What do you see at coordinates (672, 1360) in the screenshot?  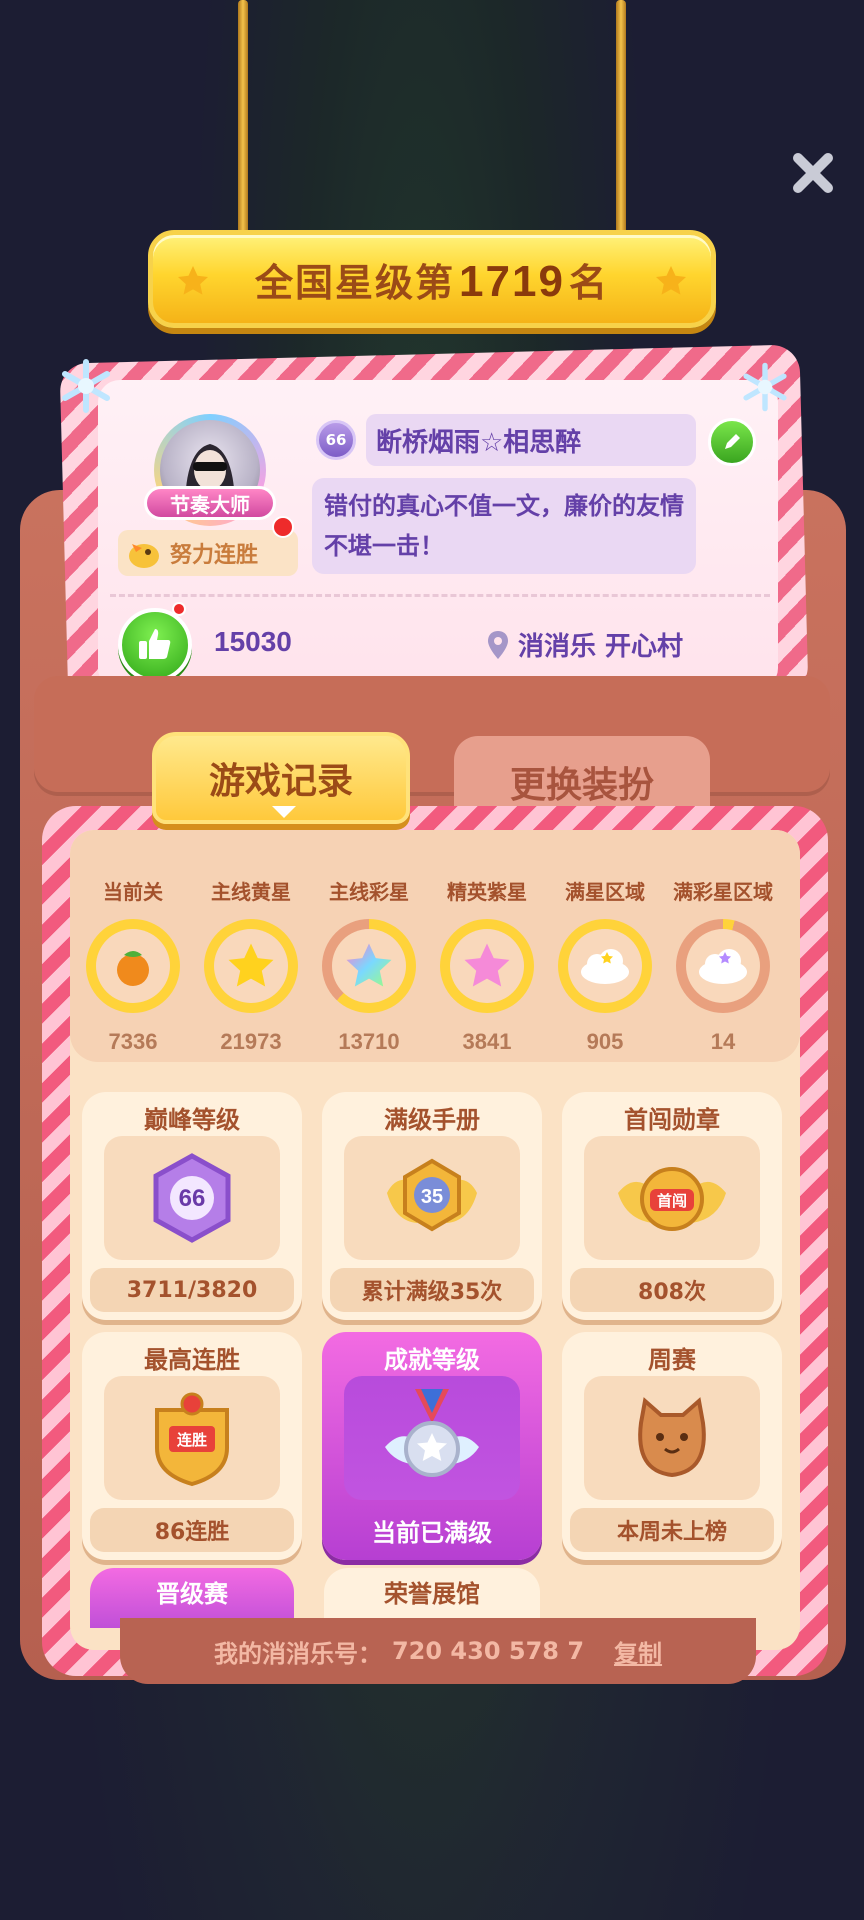 I see `tile-title: 周赛` at bounding box center [672, 1360].